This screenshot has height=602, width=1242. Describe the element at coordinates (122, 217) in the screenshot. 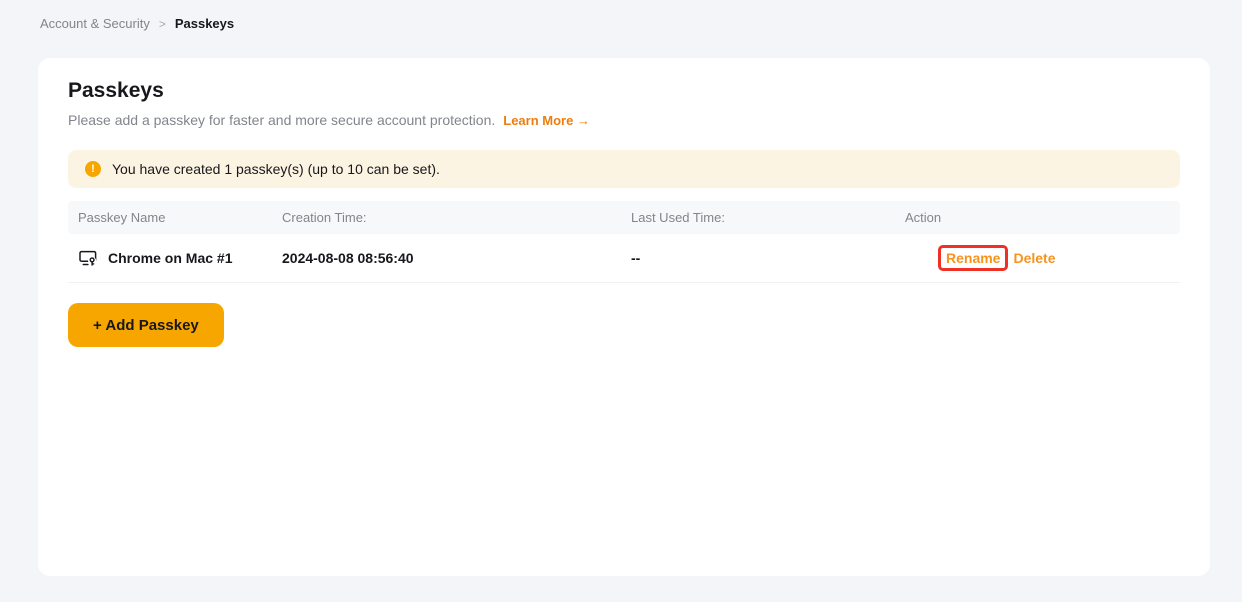

I see `header-passkey-name: Passkey Name` at that location.